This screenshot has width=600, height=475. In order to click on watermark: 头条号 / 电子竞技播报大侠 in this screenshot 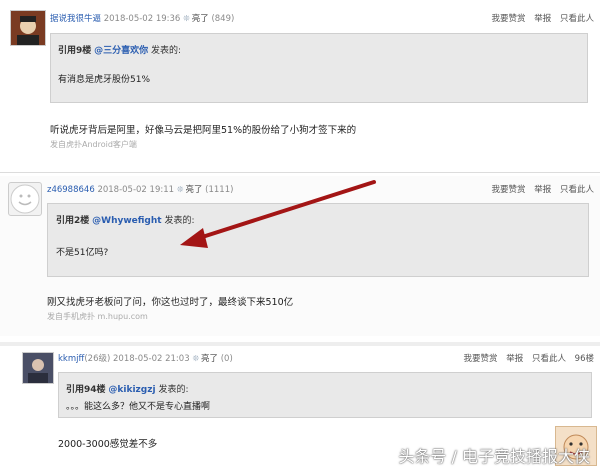, I will do `click(494, 456)`.